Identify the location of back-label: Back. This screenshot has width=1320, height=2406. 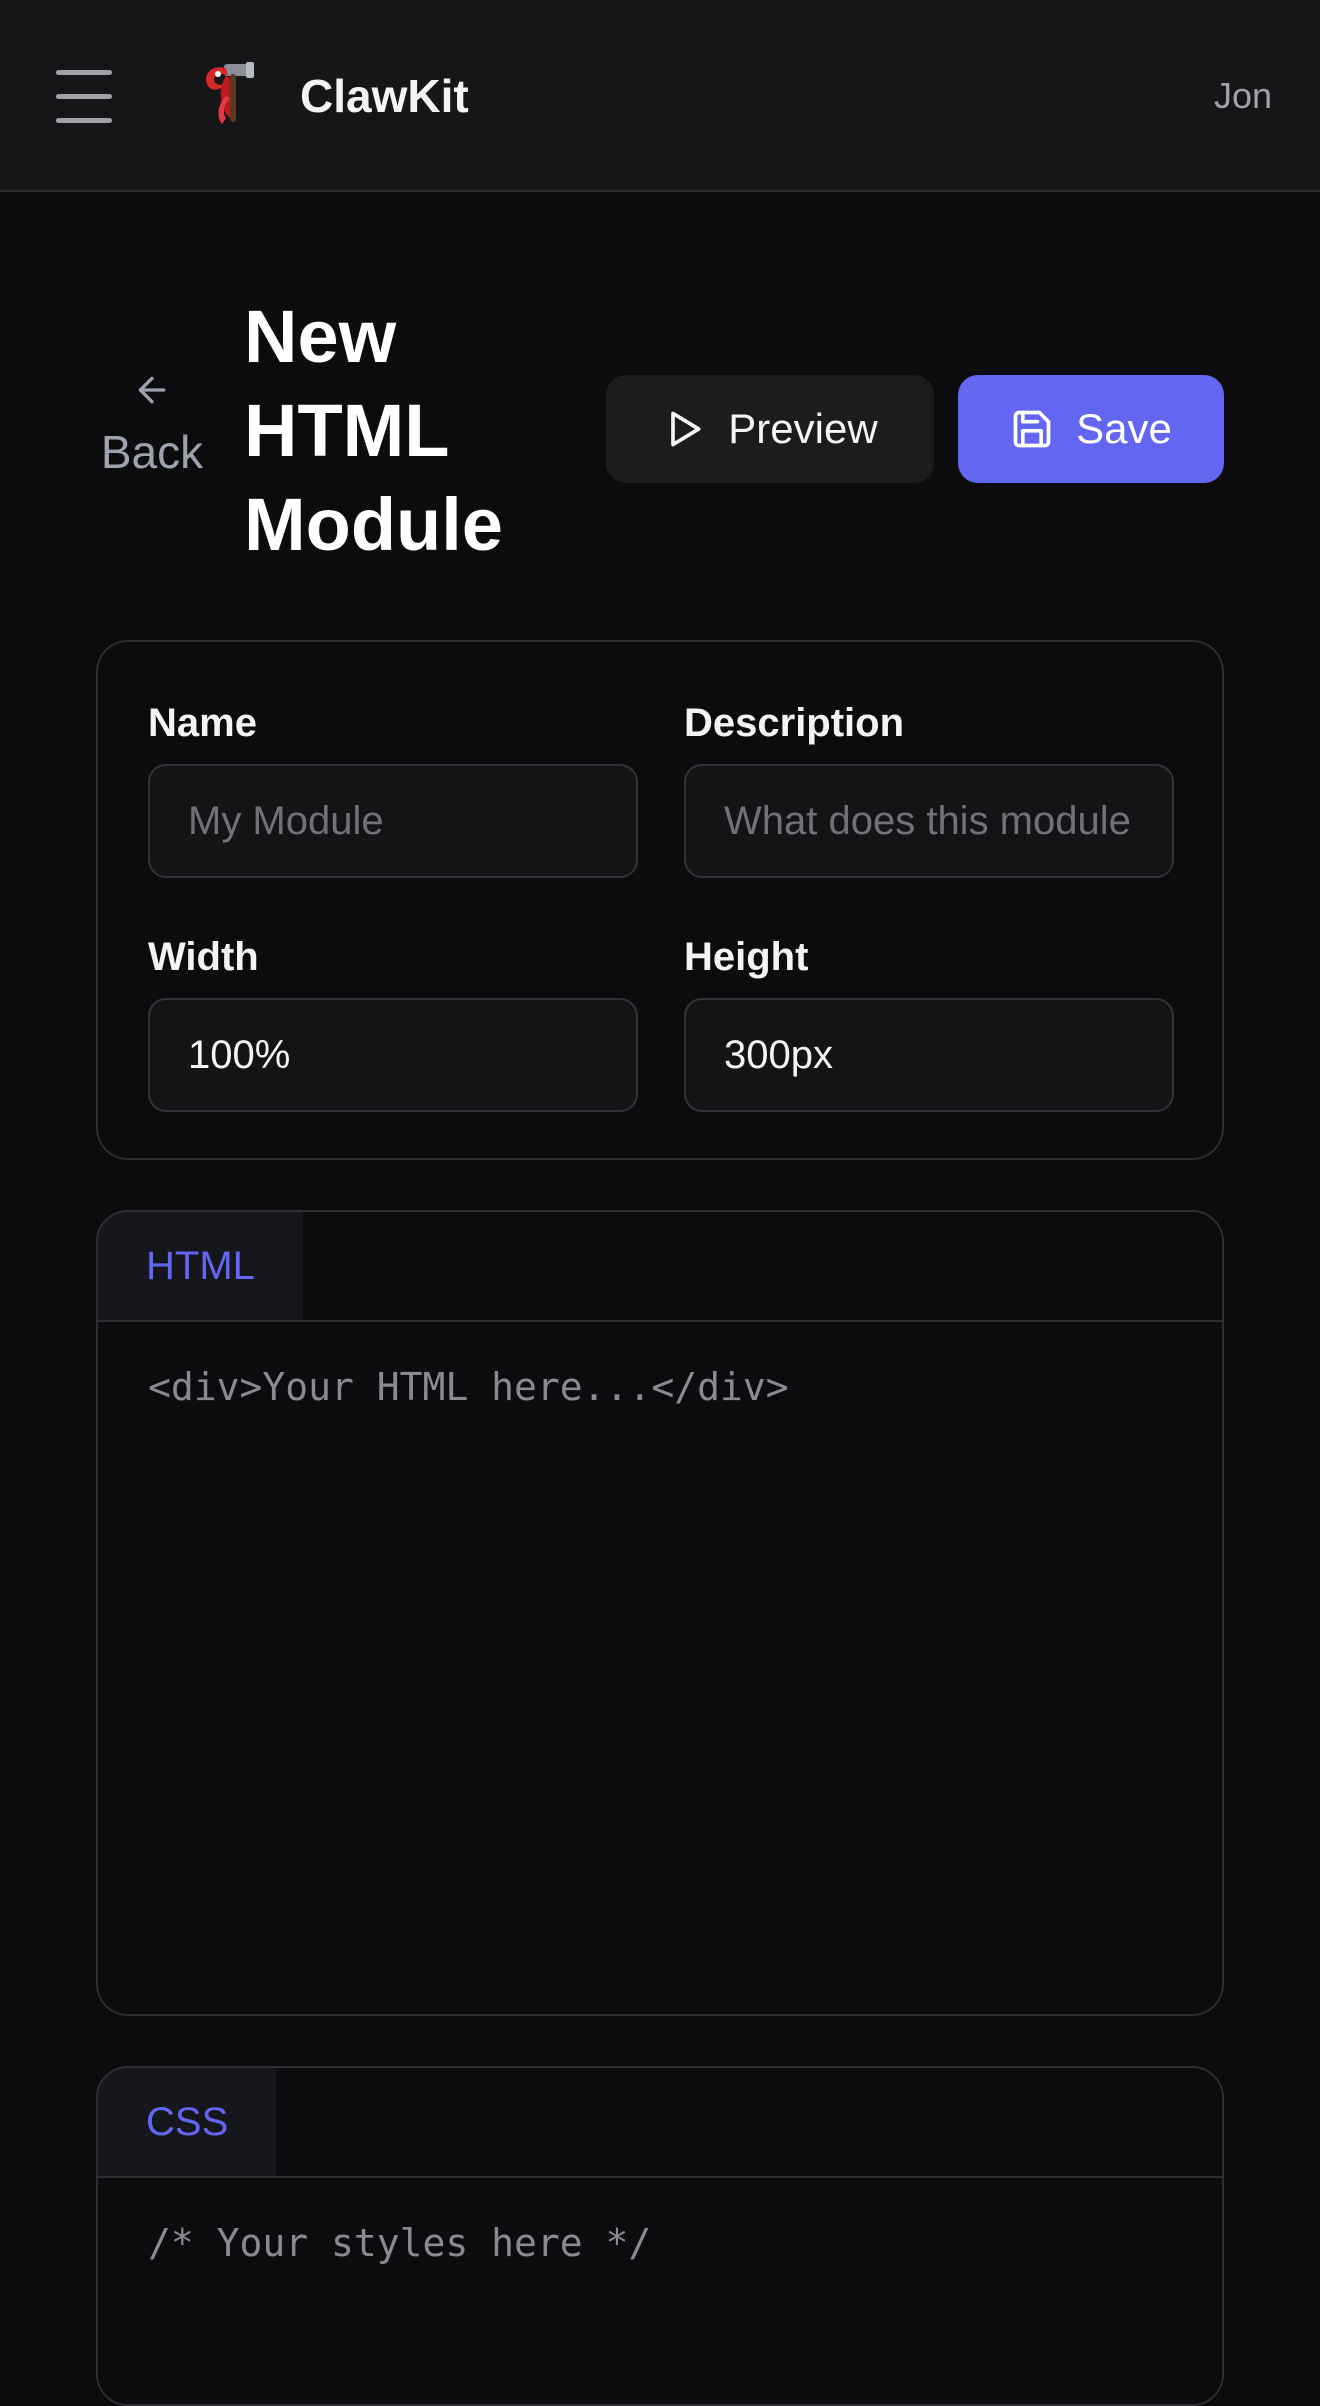
(152, 452).